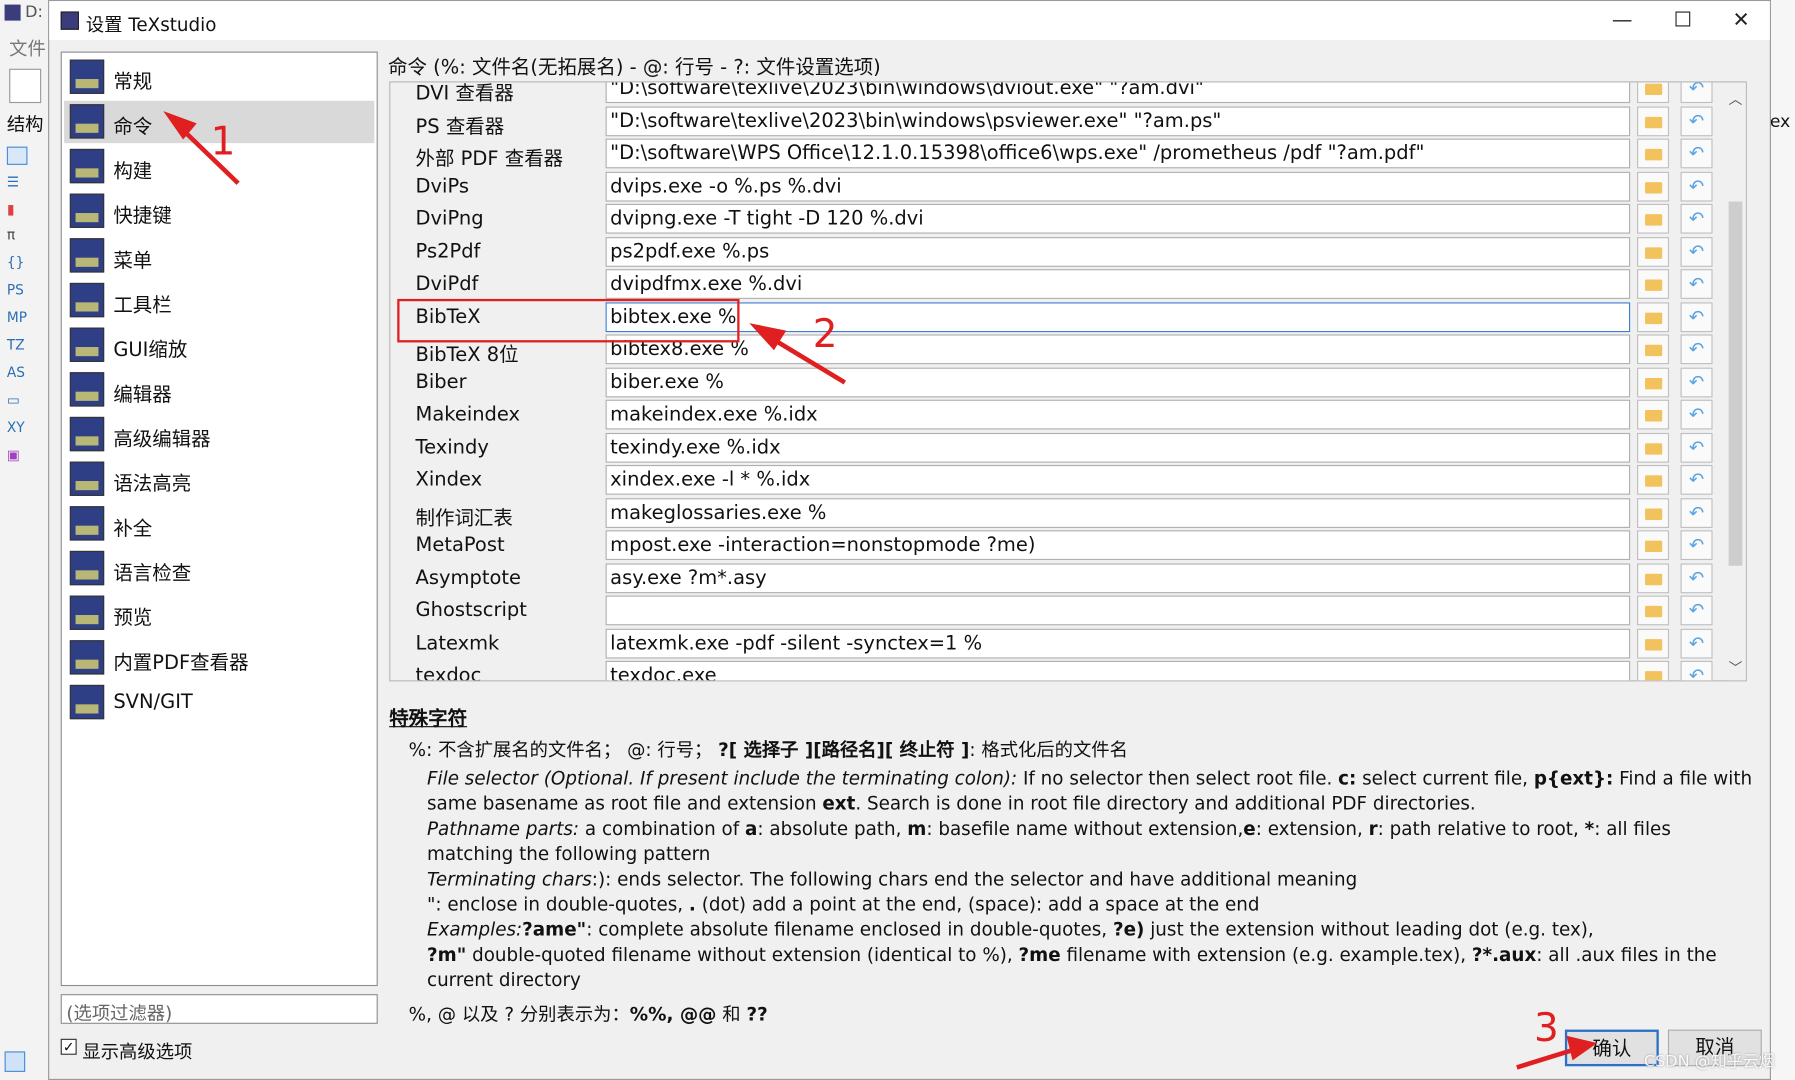 The image size is (1795, 1080). I want to click on arrow-3-head, so click(1582, 1048).